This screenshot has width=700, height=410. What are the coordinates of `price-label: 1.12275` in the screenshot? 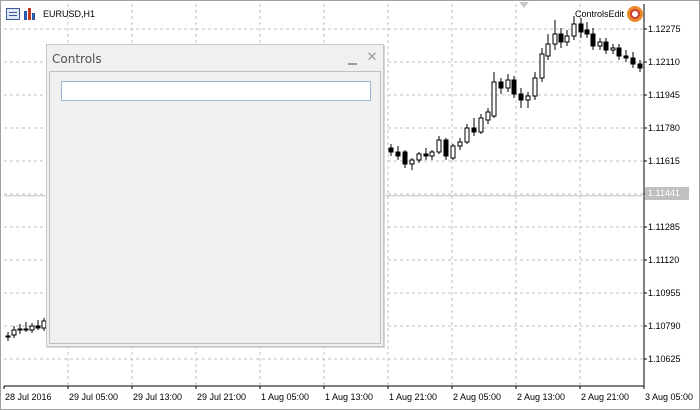 It's located at (664, 29).